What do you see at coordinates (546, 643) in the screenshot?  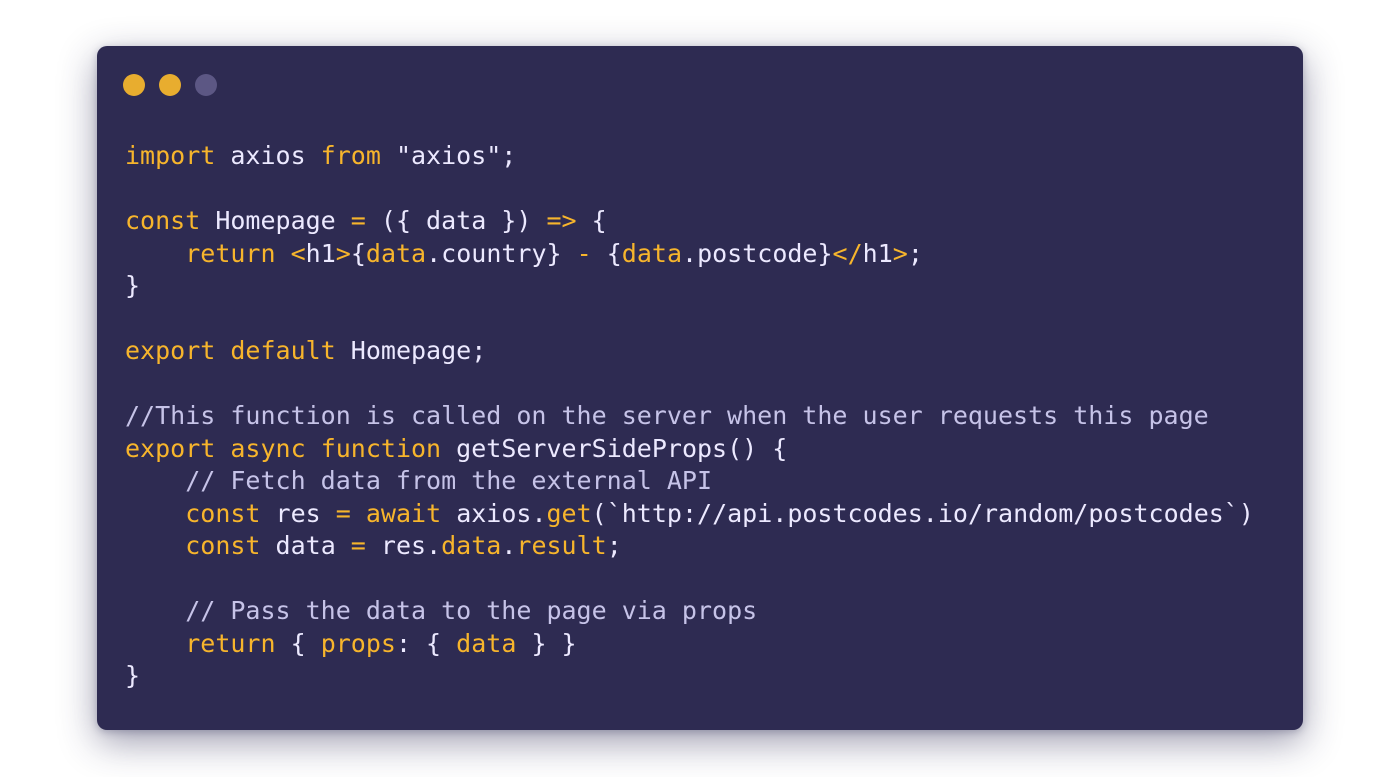 I see `code-token-default: } }` at bounding box center [546, 643].